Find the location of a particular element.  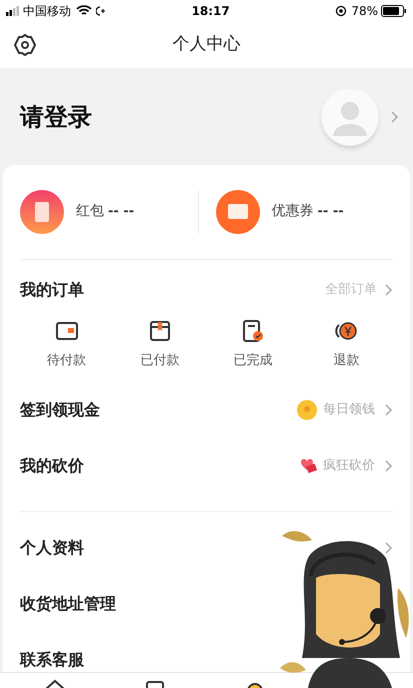

order-status-button: 退款 is located at coordinates (346, 350).